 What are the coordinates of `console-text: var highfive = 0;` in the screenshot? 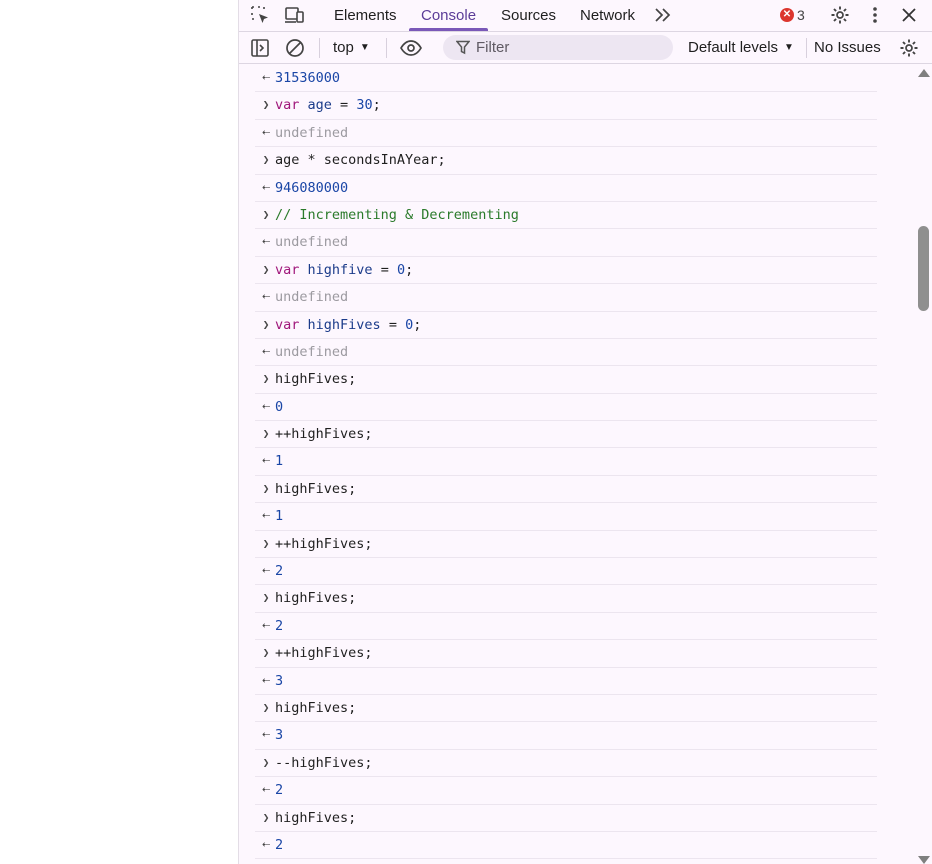 It's located at (344, 270).